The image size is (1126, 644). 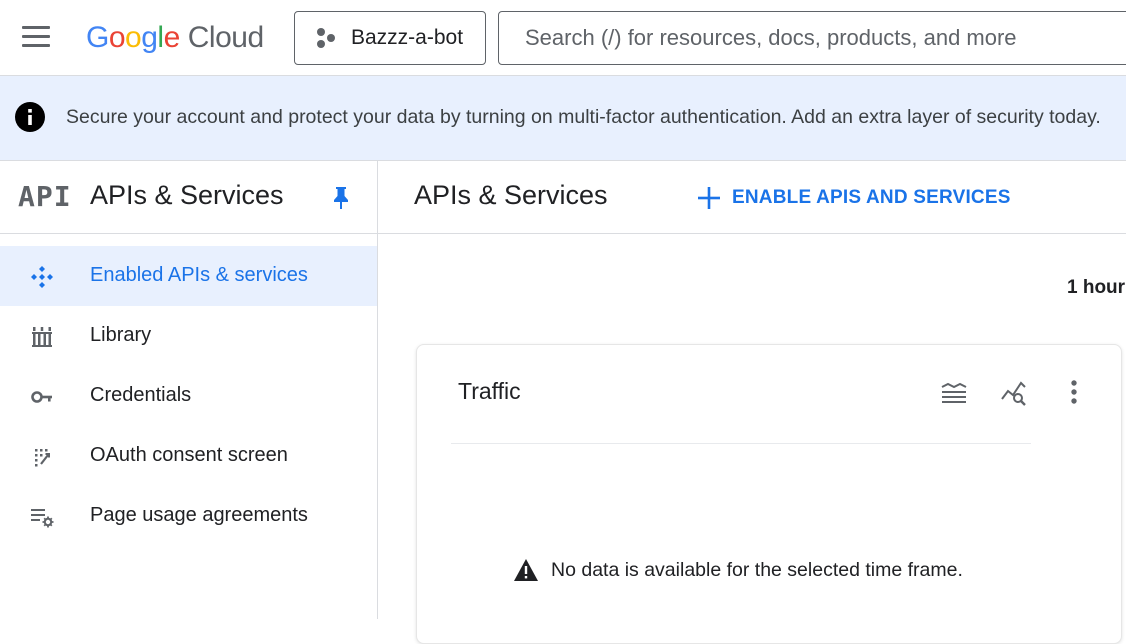 I want to click on logo-letter: e, so click(x=172, y=37).